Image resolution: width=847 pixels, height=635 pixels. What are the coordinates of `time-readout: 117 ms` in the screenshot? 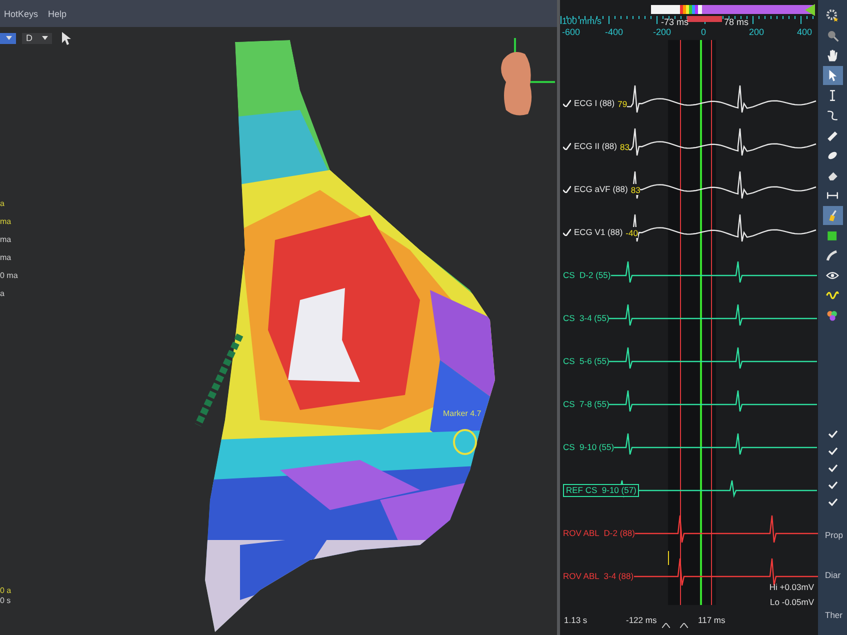 It's located at (712, 620).